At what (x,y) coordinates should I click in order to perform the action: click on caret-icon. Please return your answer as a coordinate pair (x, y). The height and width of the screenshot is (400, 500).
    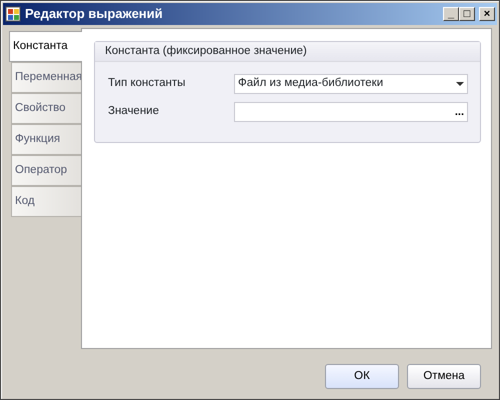
    Looking at the image, I should click on (460, 84).